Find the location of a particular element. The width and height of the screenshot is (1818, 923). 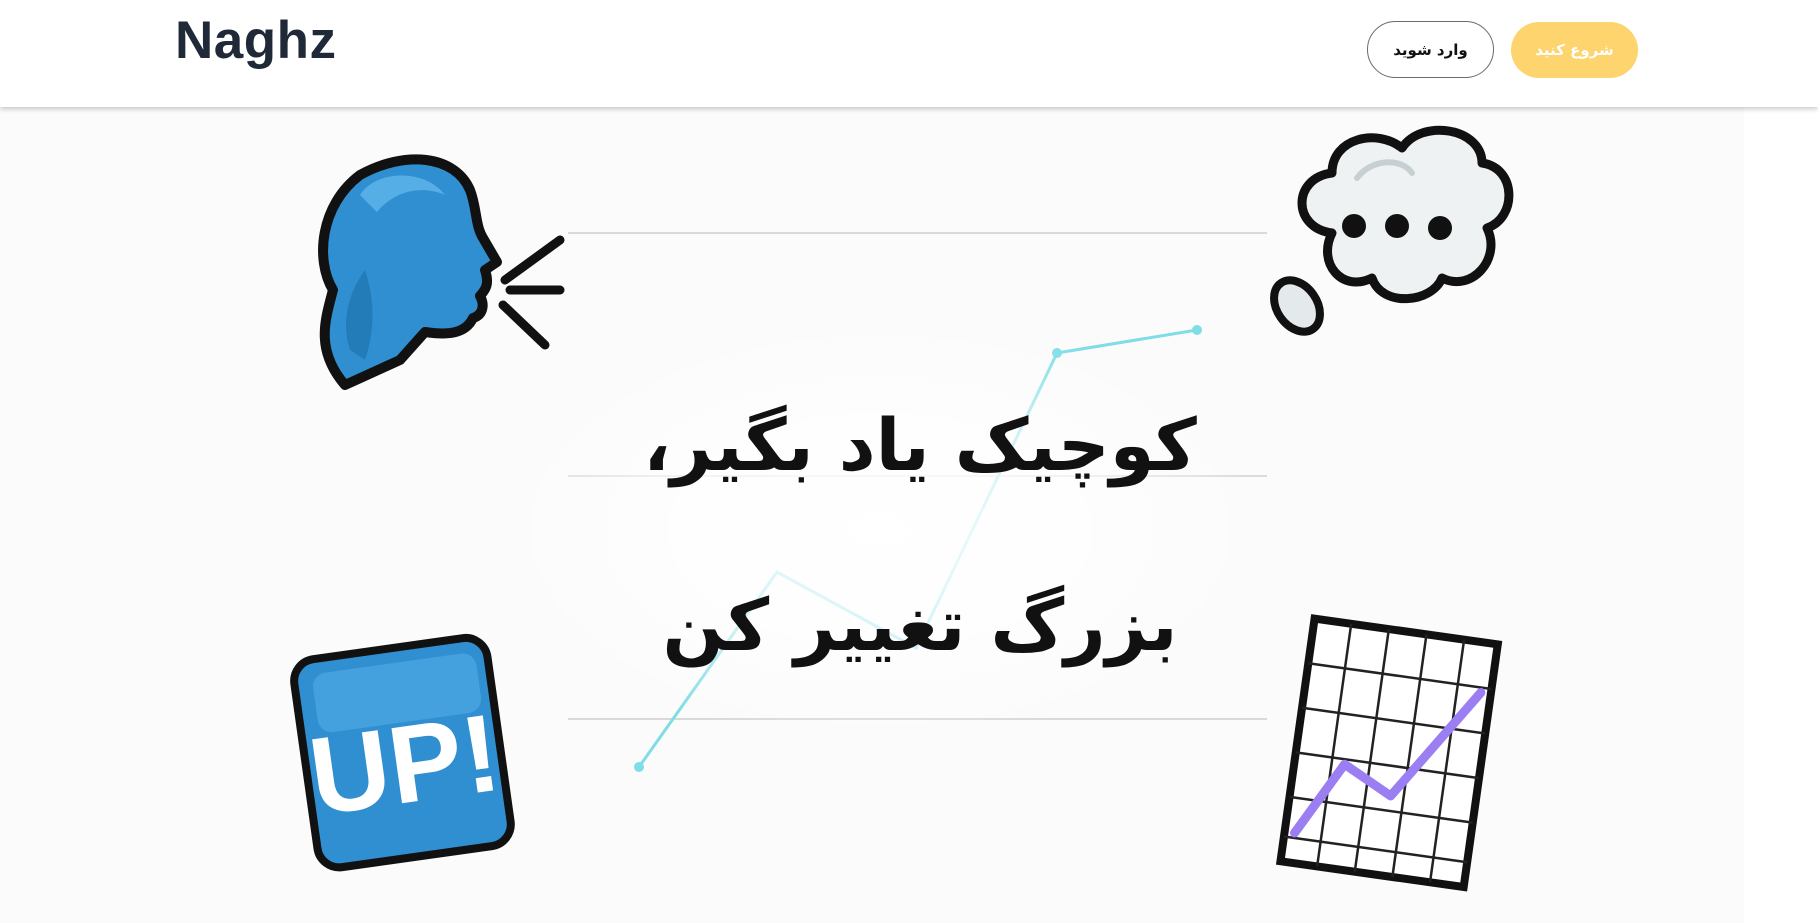

up-badge-icon: UP! is located at coordinates (402, 752).